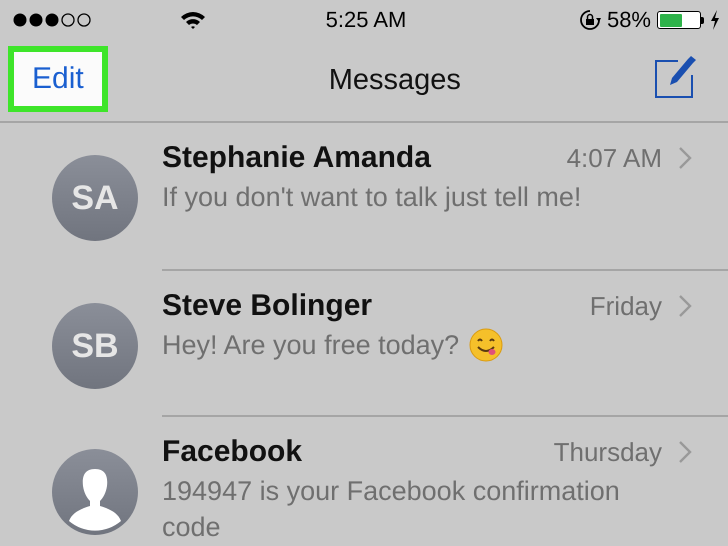 This screenshot has width=728, height=546. I want to click on contact-name: Stephanie Amanda, so click(297, 158).